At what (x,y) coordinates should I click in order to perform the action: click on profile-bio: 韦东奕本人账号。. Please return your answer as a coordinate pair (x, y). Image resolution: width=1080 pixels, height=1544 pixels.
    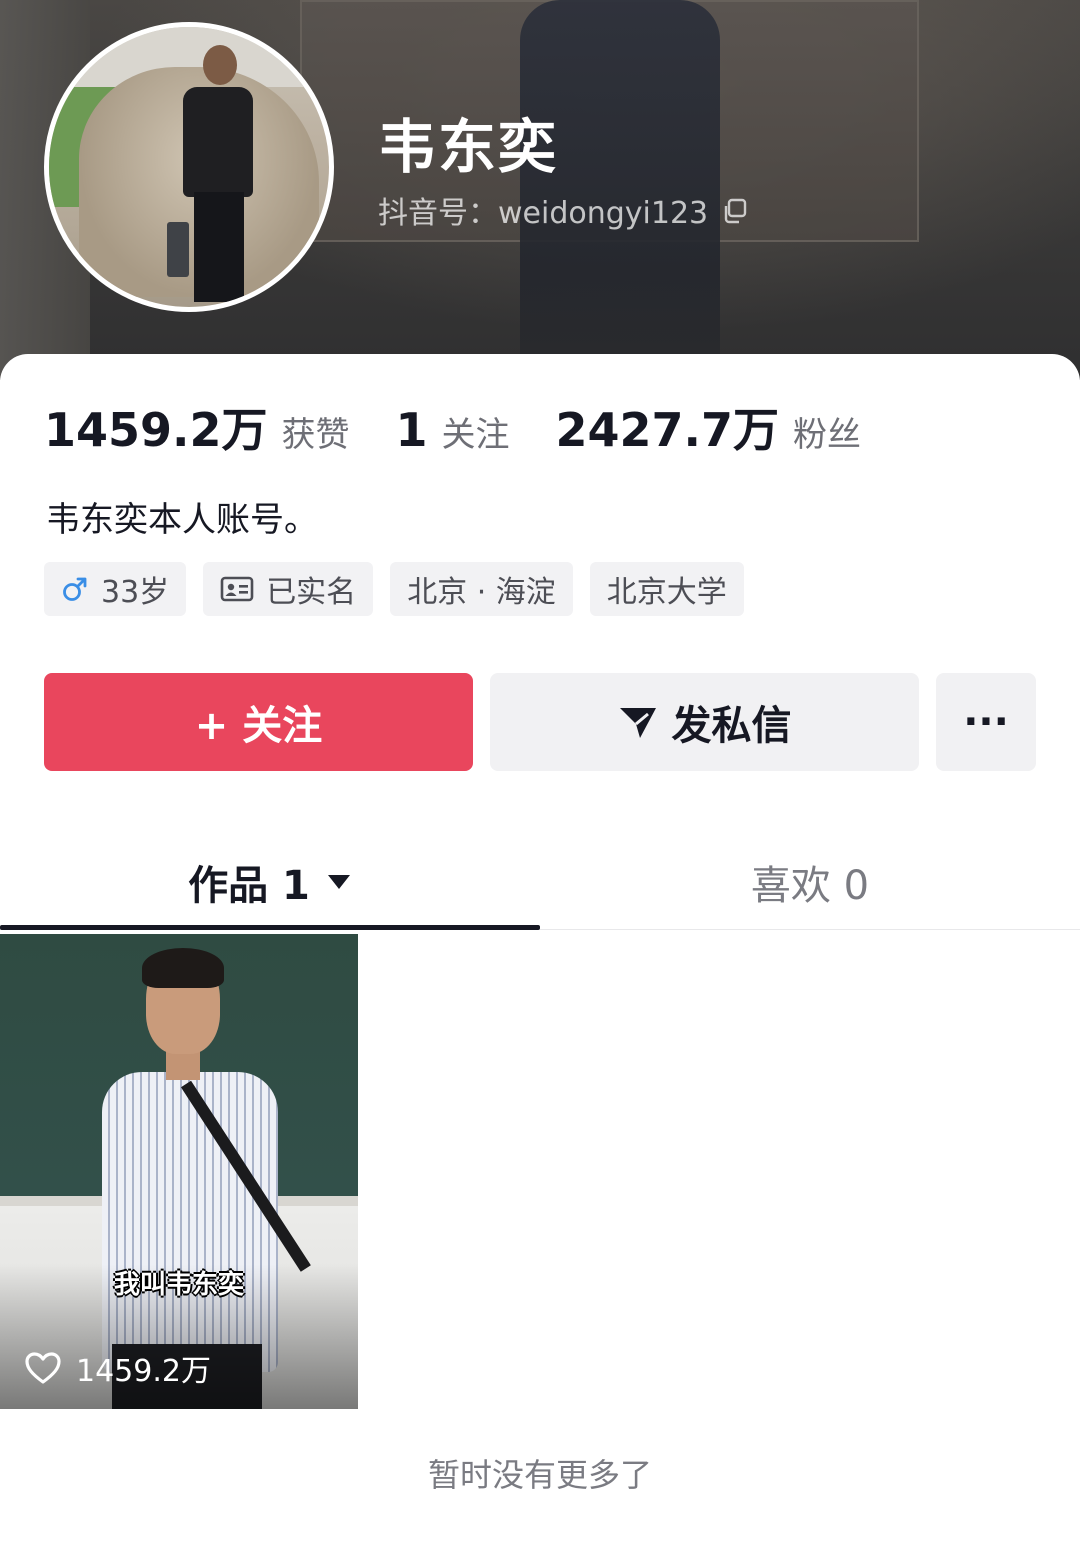
    Looking at the image, I should click on (182, 520).